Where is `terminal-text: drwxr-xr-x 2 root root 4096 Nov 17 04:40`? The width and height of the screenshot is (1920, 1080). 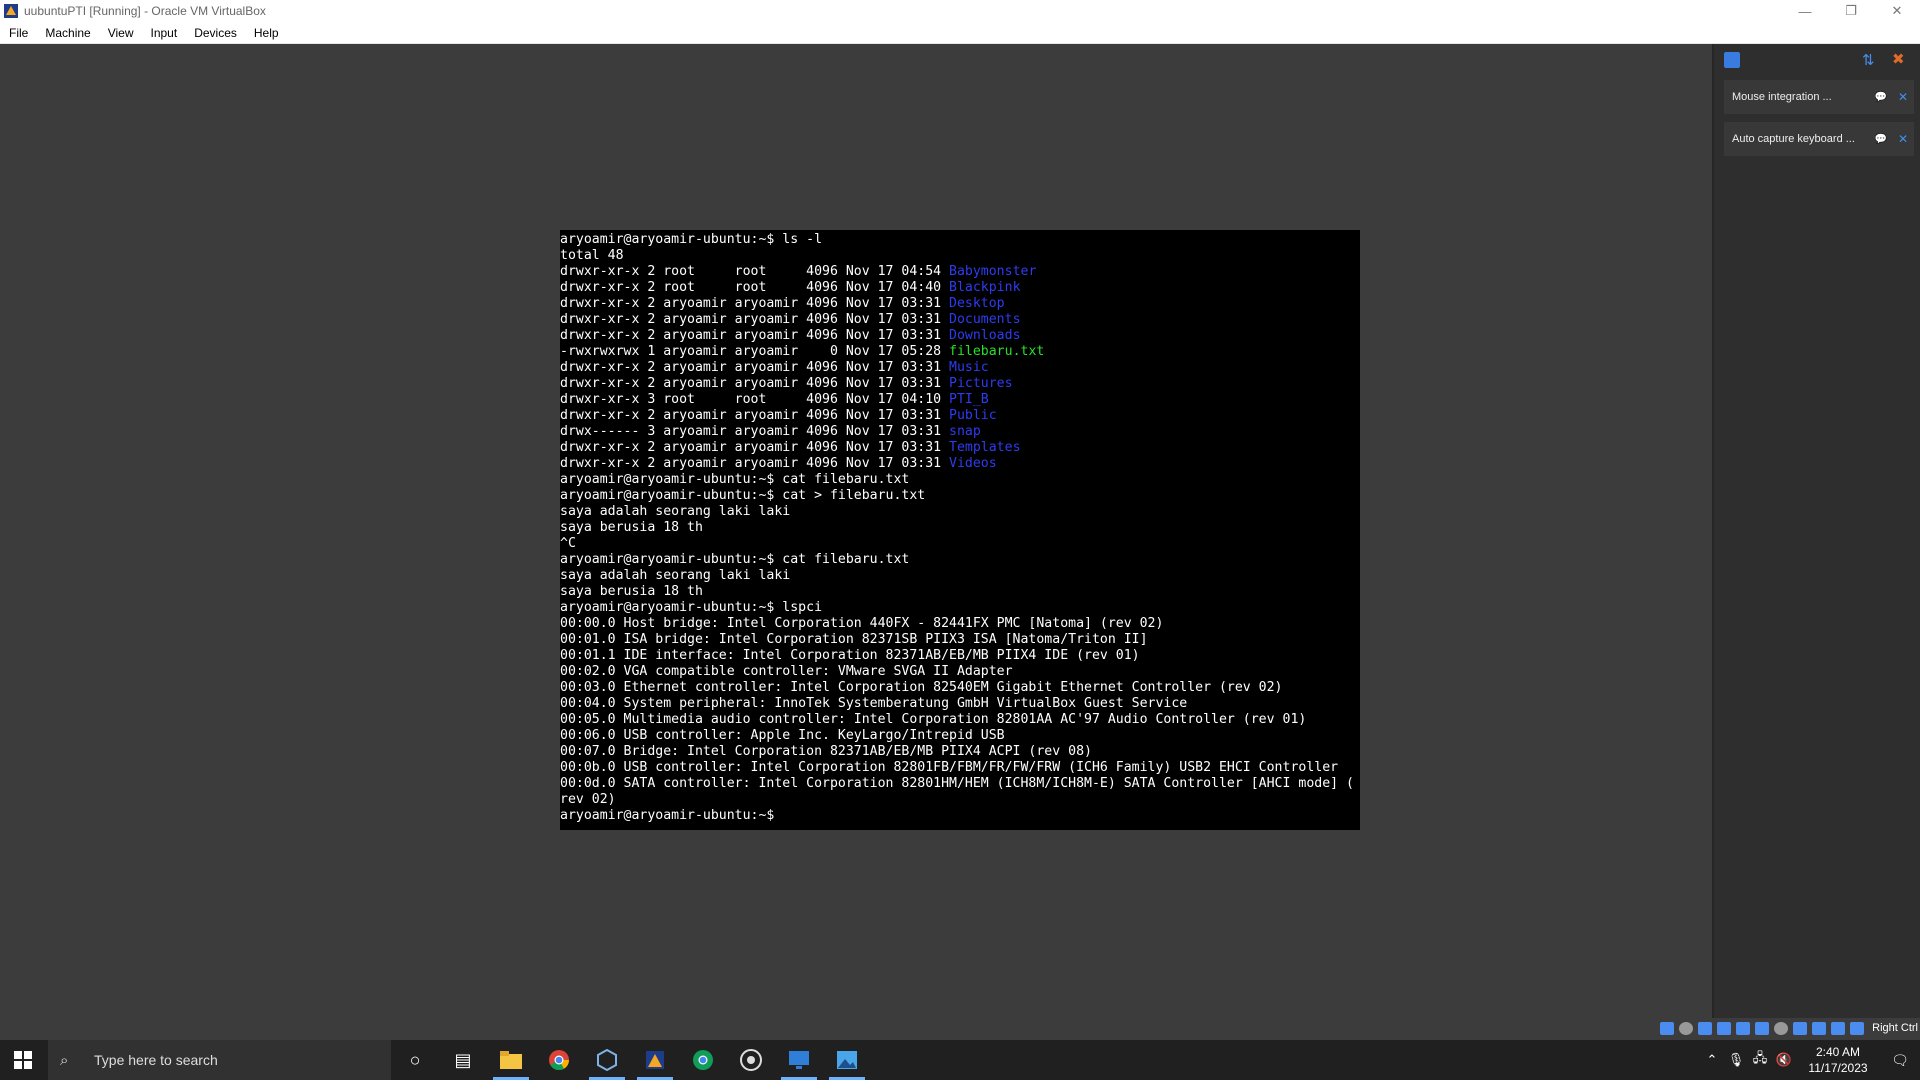
terminal-text: drwxr-xr-x 2 root root 4096 Nov 17 04:40 is located at coordinates (755, 287).